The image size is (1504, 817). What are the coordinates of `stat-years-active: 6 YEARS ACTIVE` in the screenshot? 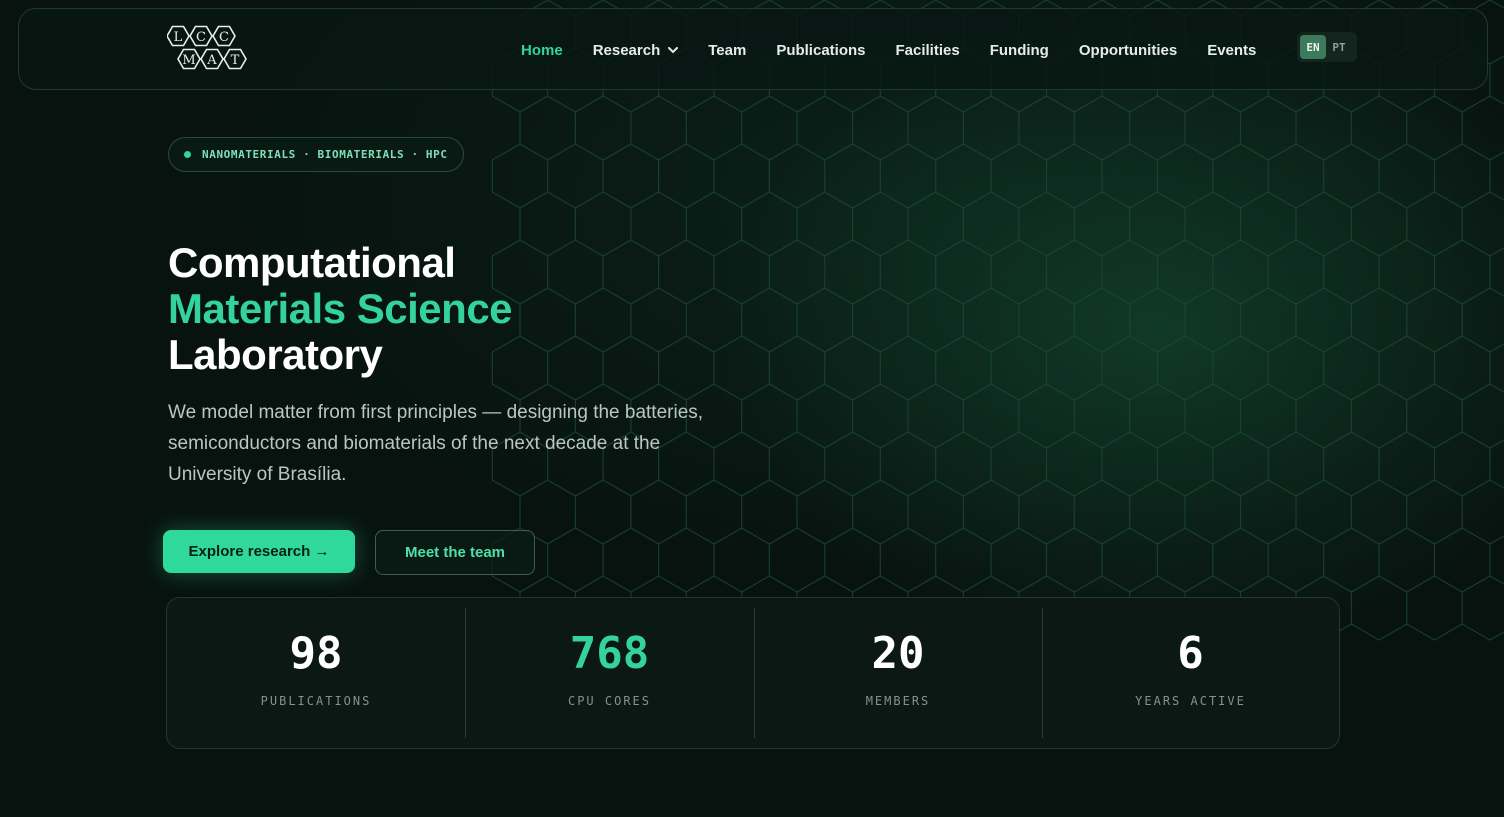 It's located at (1190, 673).